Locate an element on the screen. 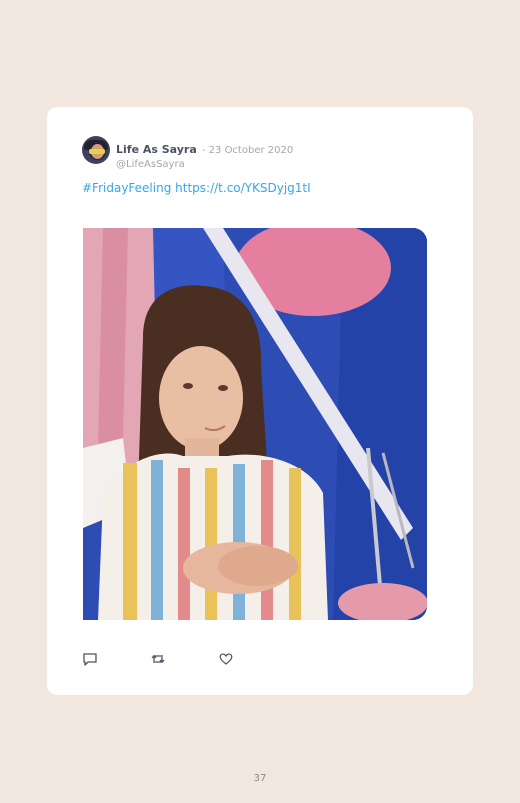 The image size is (520, 803). reply-icon is located at coordinates (90, 659).